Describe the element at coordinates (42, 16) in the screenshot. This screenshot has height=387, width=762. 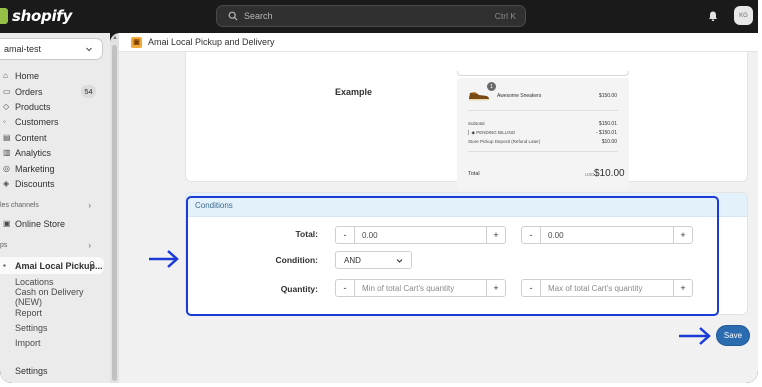
I see `brand-name: shopify` at that location.